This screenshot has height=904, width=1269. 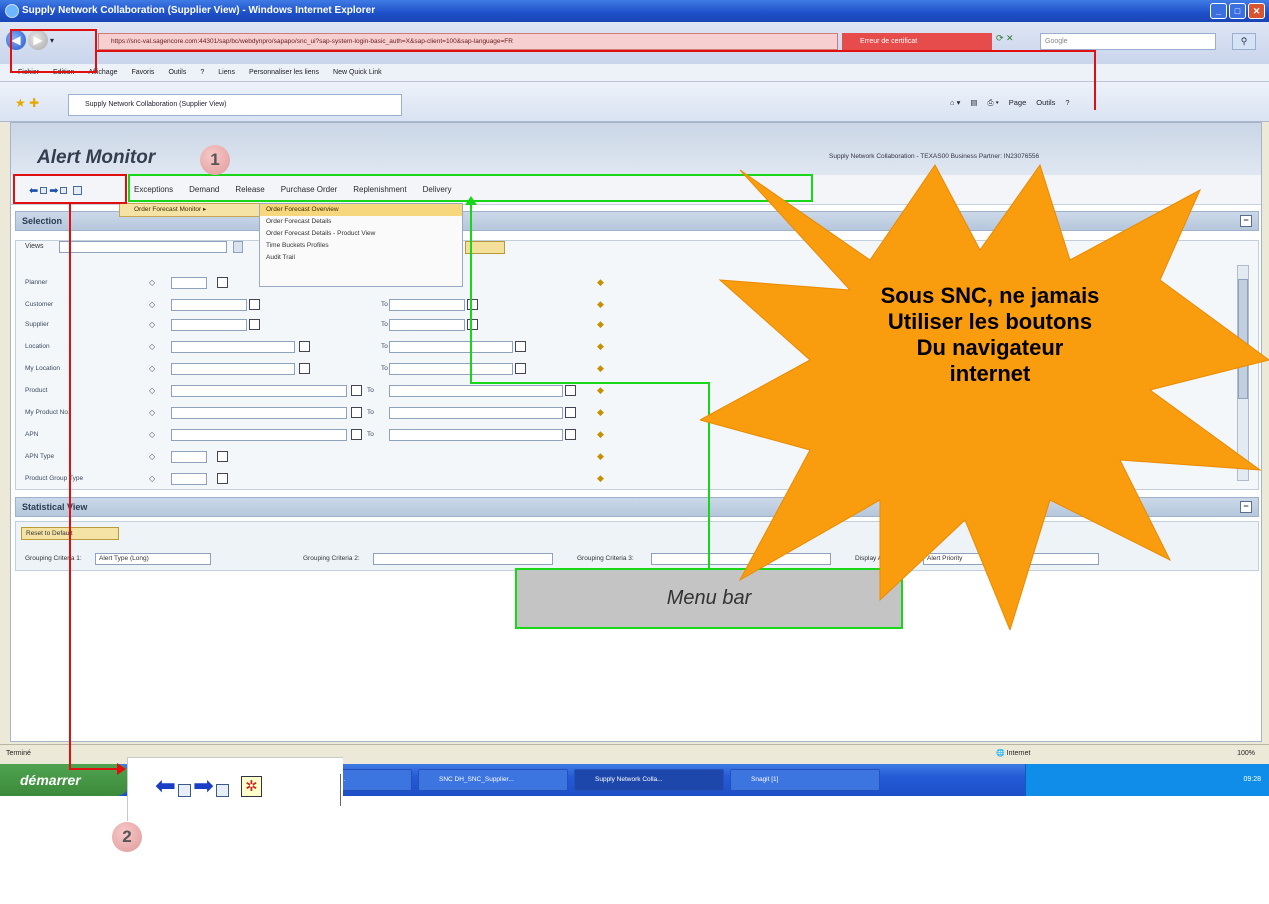 What do you see at coordinates (357, 72) in the screenshot?
I see `link-new-quick: New Quick Link` at bounding box center [357, 72].